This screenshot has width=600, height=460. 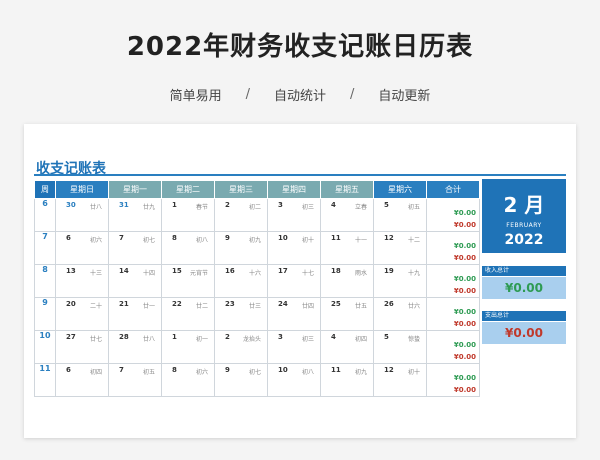 I want to click on lunar-date: 初三, so click(x=307, y=207).